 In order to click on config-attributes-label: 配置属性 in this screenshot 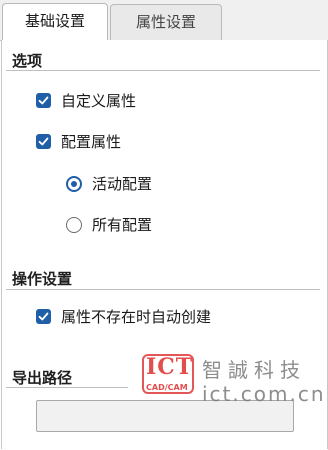, I will do `click(91, 142)`.